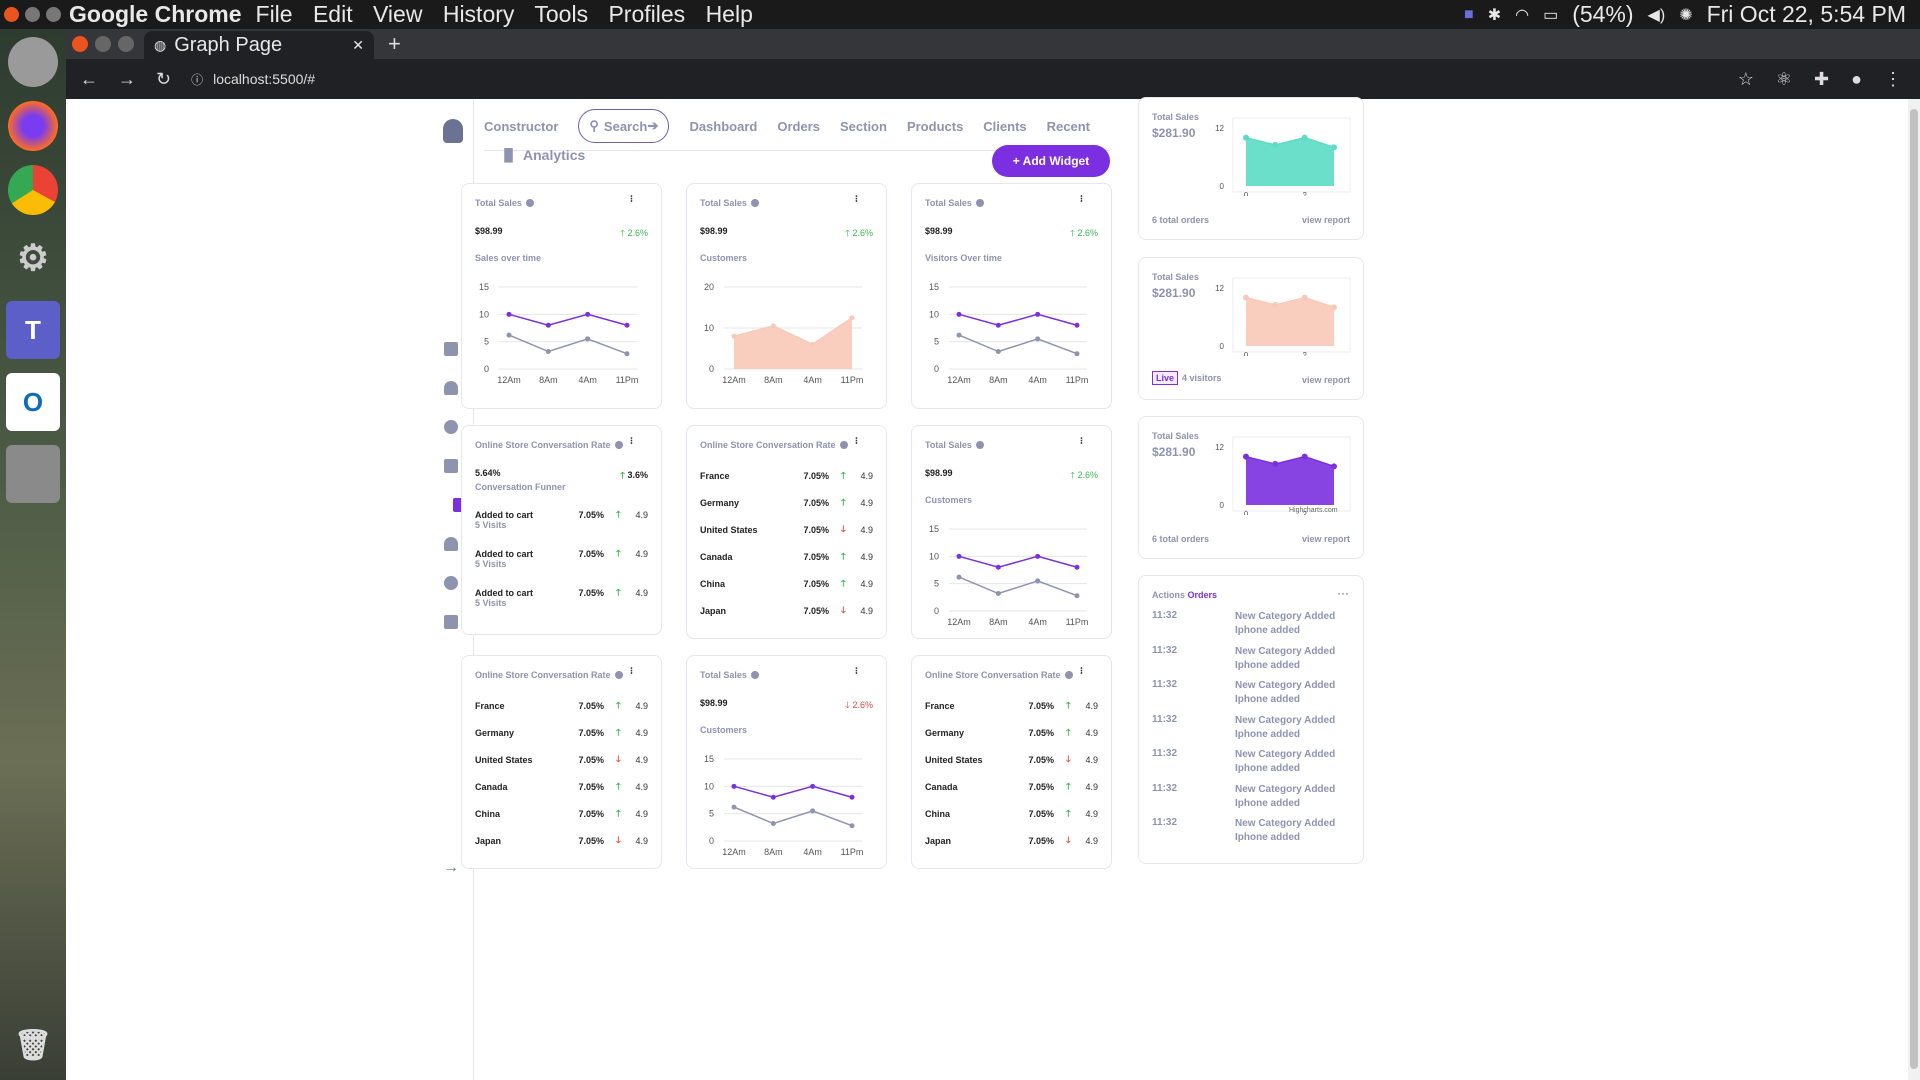 This screenshot has width=1920, height=1080. Describe the element at coordinates (394, 44) in the screenshot. I see `new-tab-button: +` at that location.